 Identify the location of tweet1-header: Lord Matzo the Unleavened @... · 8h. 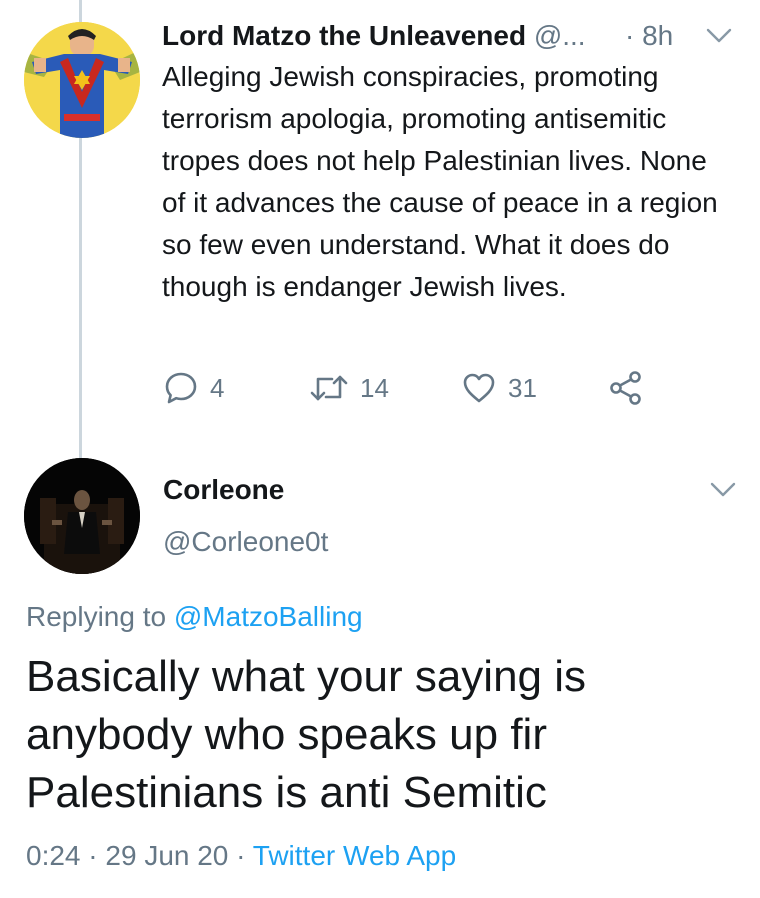
(452, 36).